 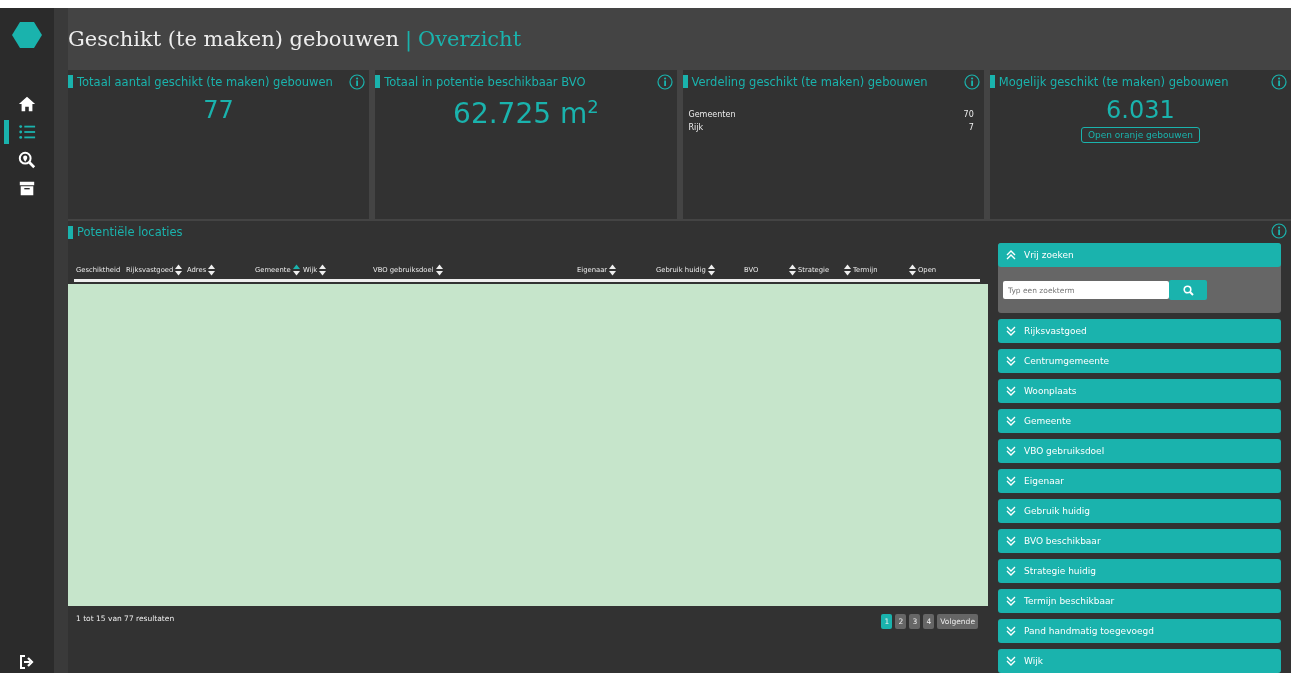 I want to click on stat-value: 6.031, so click(x=1140, y=109).